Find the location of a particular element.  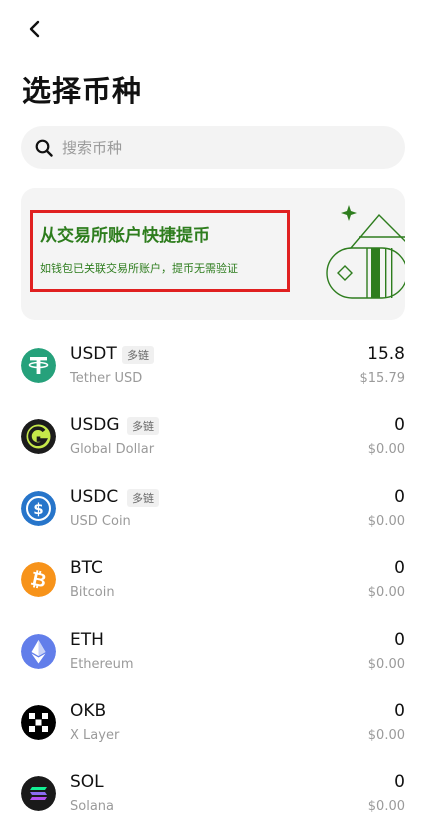

coin-row-eth: ETH Ethereum 0 $0.00 is located at coordinates (214, 655).